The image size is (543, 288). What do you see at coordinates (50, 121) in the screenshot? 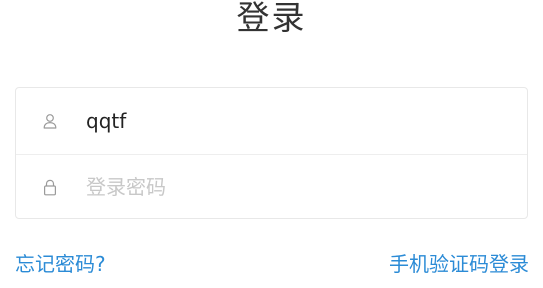
I see `user-icon` at bounding box center [50, 121].